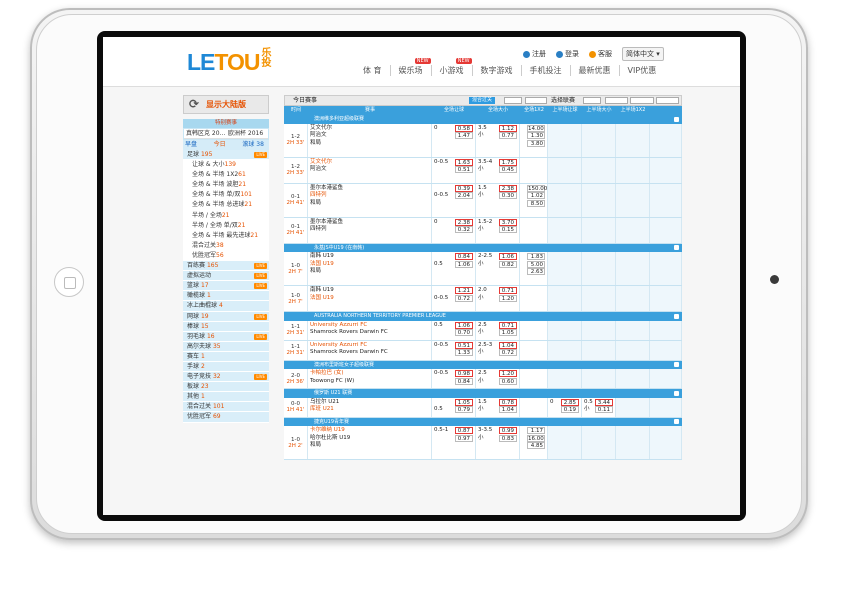  What do you see at coordinates (536, 264) in the screenshot?
I see `odds-value: 5.00` at bounding box center [536, 264].